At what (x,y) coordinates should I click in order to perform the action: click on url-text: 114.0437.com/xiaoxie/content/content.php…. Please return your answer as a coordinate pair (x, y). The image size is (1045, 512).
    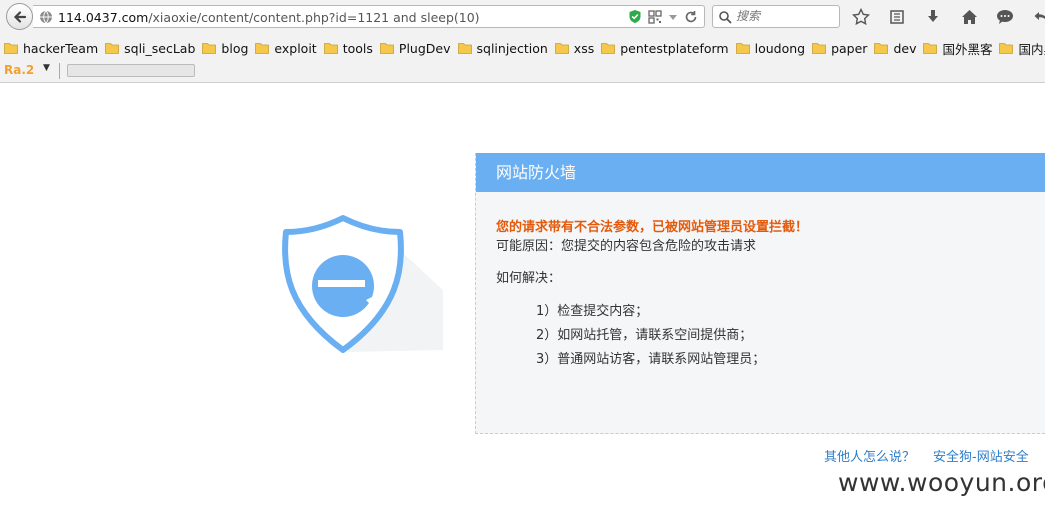
    Looking at the image, I should click on (269, 17).